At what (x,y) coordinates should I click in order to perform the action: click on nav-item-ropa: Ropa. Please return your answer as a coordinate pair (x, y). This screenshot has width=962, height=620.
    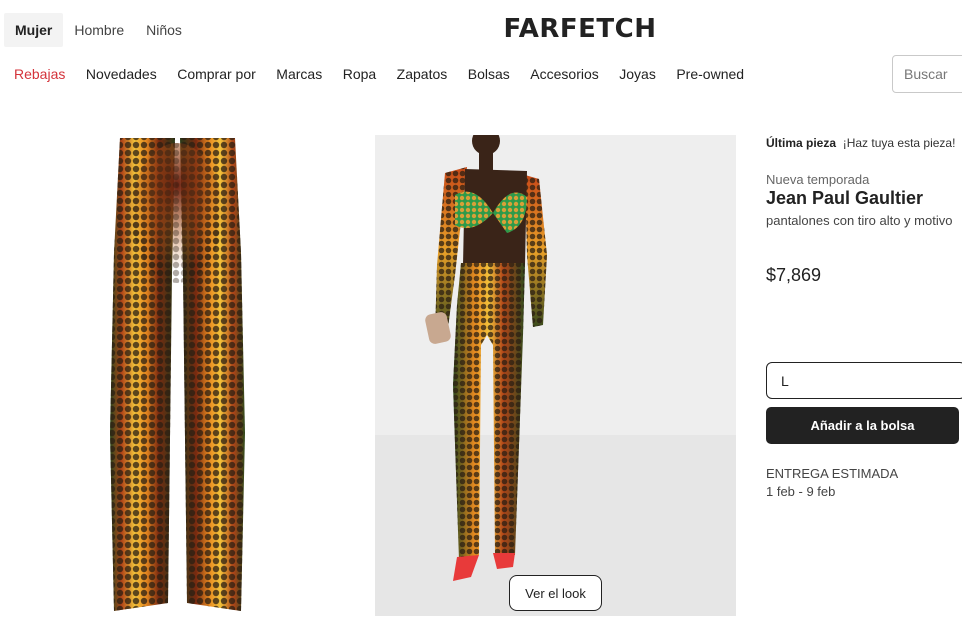
    Looking at the image, I should click on (359, 74).